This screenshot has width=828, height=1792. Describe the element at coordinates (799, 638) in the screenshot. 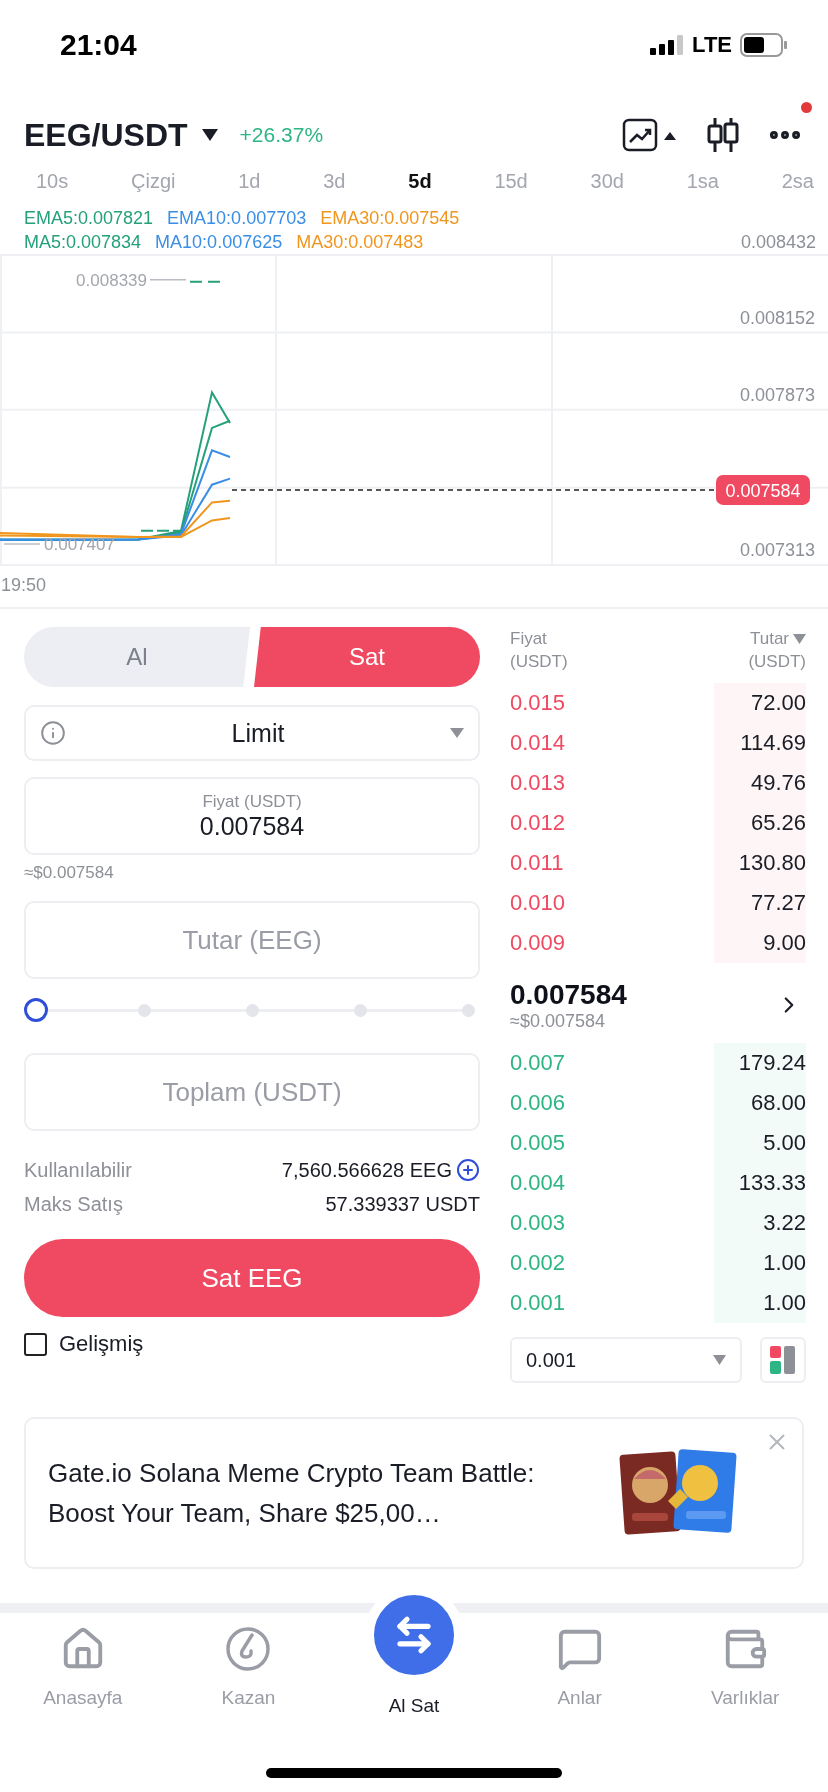

I see `sort-caret-icon` at that location.